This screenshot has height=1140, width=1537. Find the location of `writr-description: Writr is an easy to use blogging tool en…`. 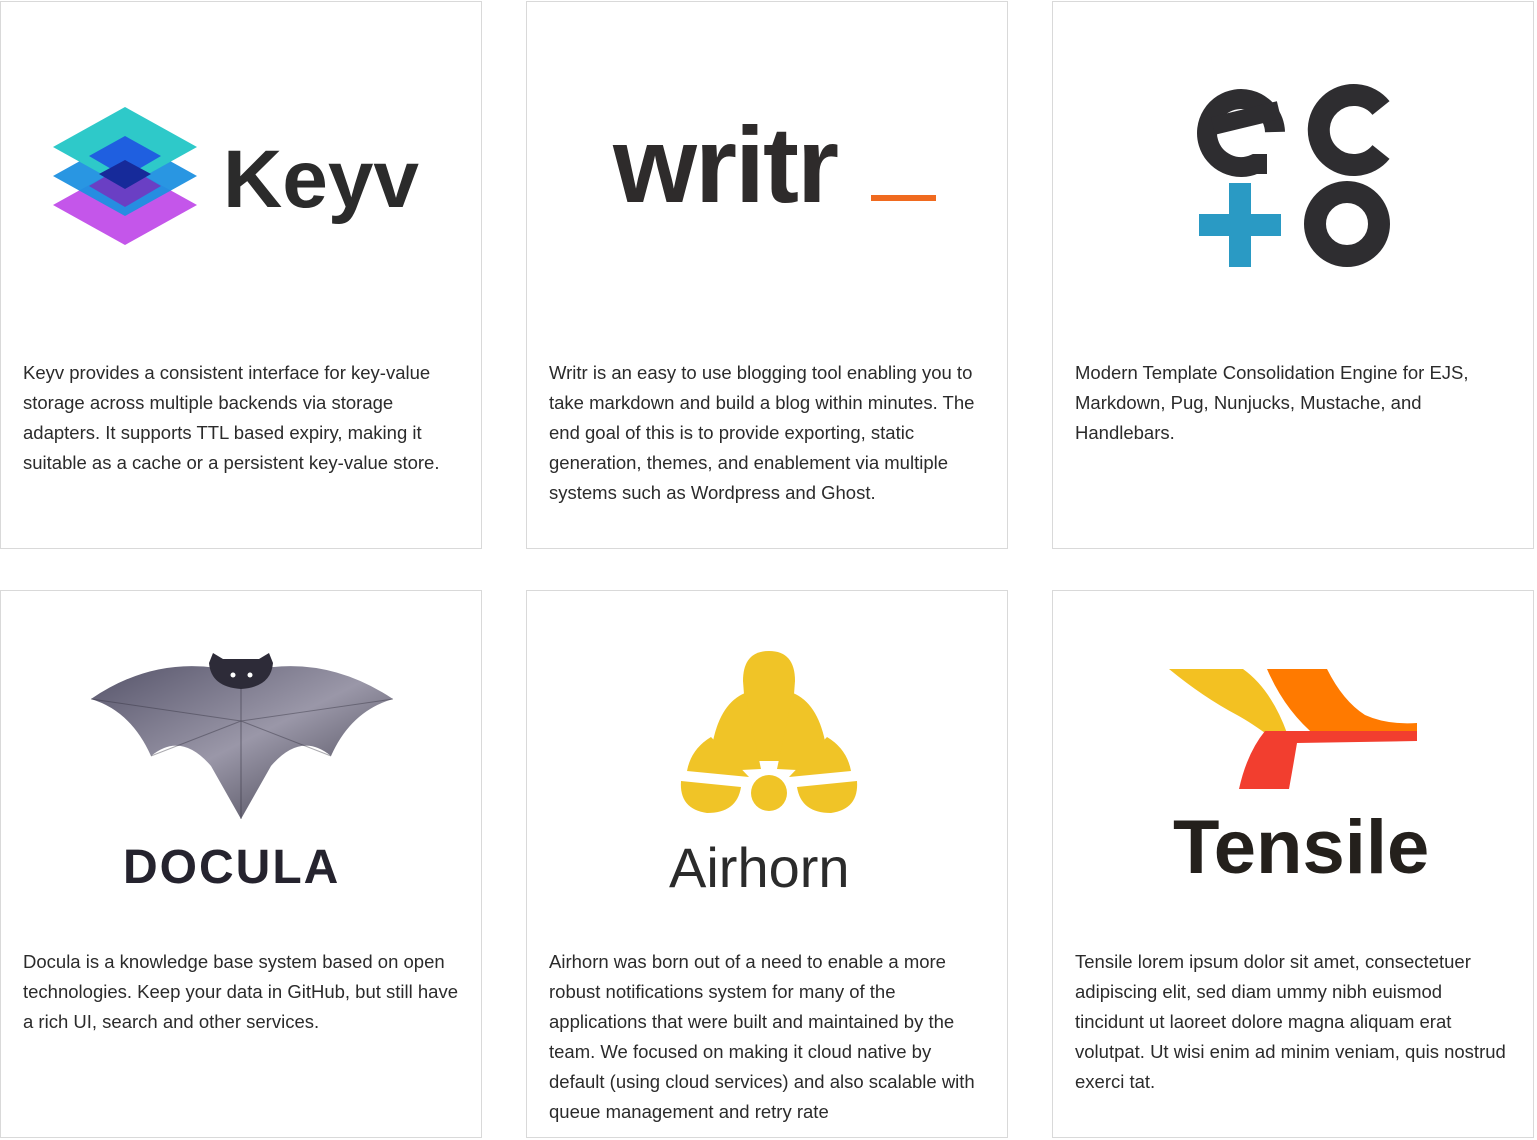

writr-description: Writr is an easy to use blogging tool en… is located at coordinates (762, 432).